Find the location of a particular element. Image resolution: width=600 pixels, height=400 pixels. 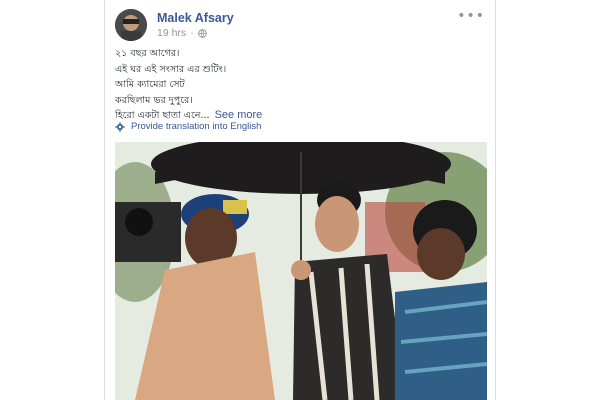

translation-link: Provide translation into English is located at coordinates (188, 126).